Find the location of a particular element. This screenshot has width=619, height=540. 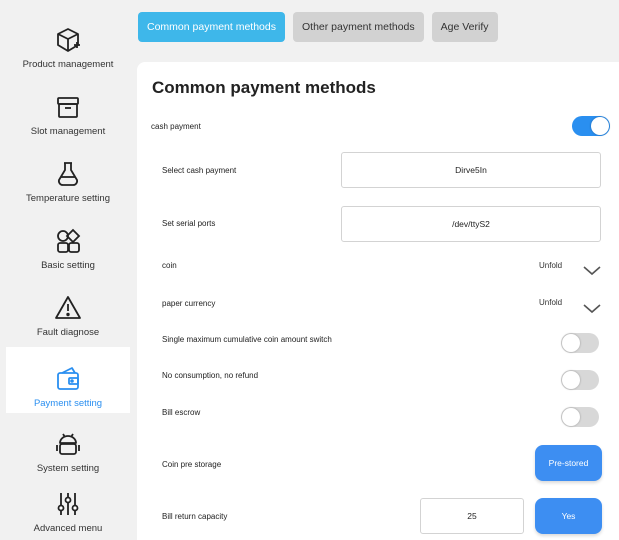

sidebar-item-temperature-setting: Temperature setting is located at coordinates (68, 175).